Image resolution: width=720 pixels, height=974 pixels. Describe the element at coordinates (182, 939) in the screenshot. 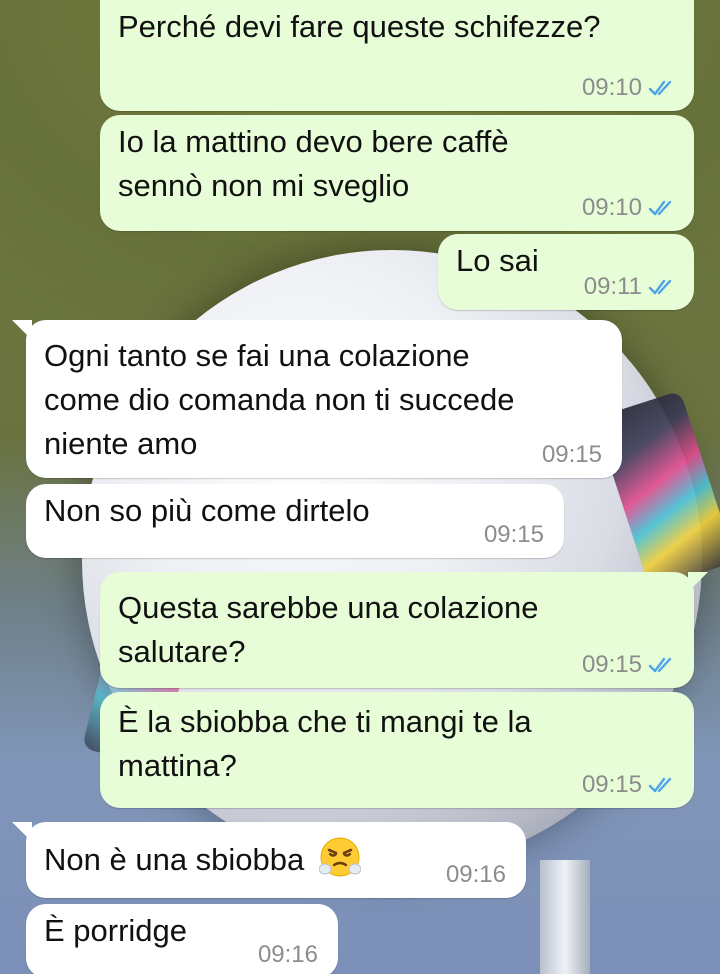

I see `incoming-message: È porridge 09:16` at that location.